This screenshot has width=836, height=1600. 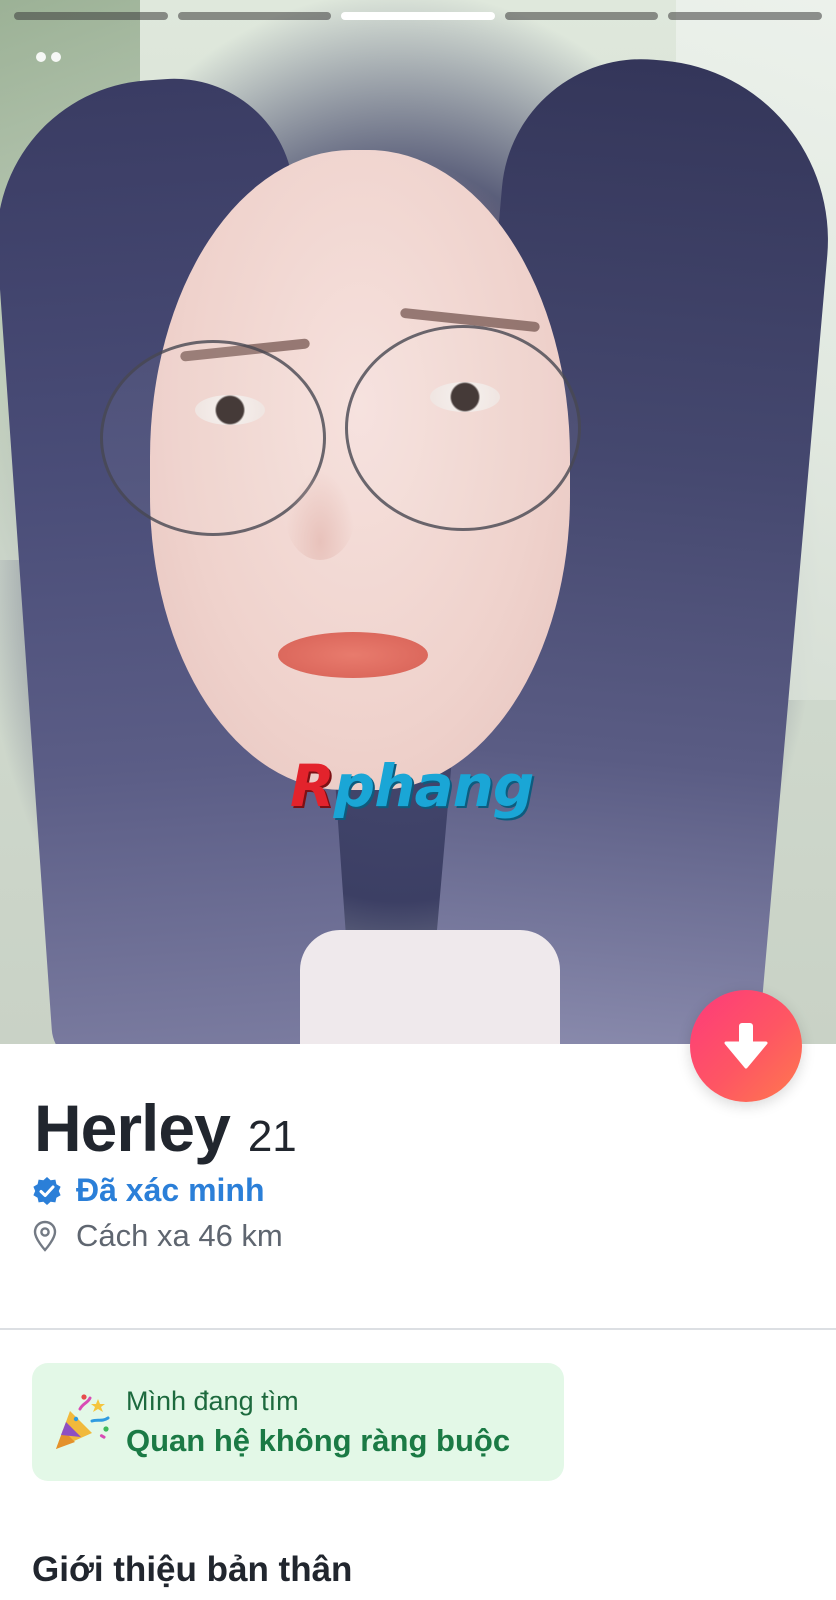 I want to click on verified-badge-icon, so click(x=47, y=1190).